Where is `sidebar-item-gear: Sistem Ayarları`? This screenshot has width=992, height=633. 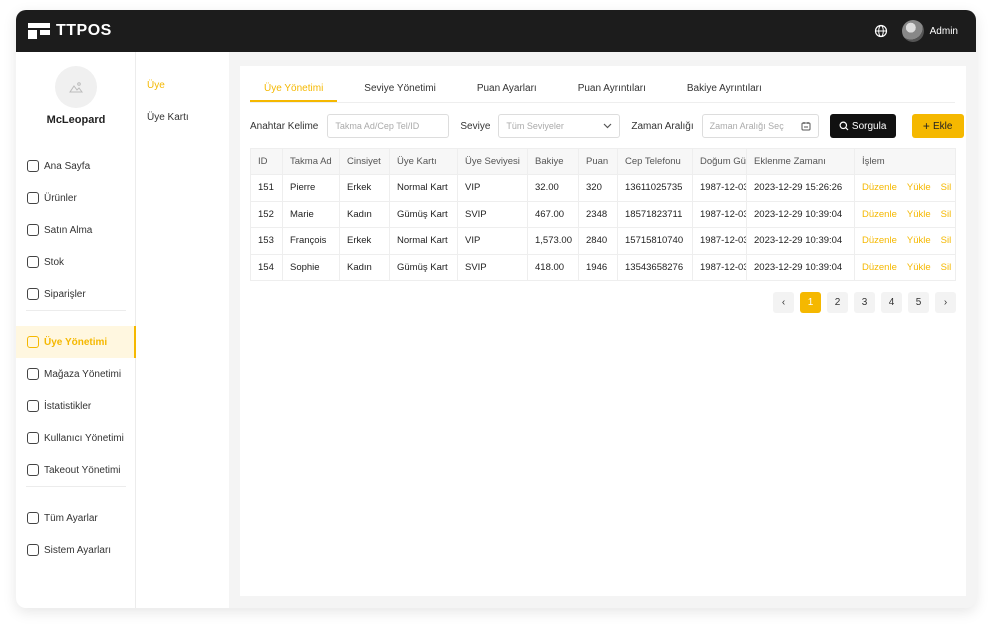
sidebar-item-gear: Sistem Ayarları is located at coordinates (76, 550).